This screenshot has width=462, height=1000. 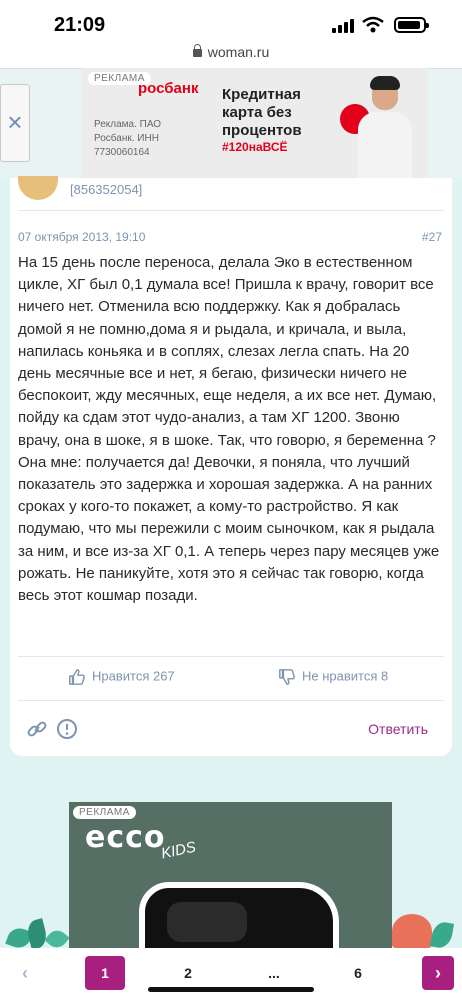 What do you see at coordinates (125, 837) in the screenshot?
I see `ecco-logo: ecco` at bounding box center [125, 837].